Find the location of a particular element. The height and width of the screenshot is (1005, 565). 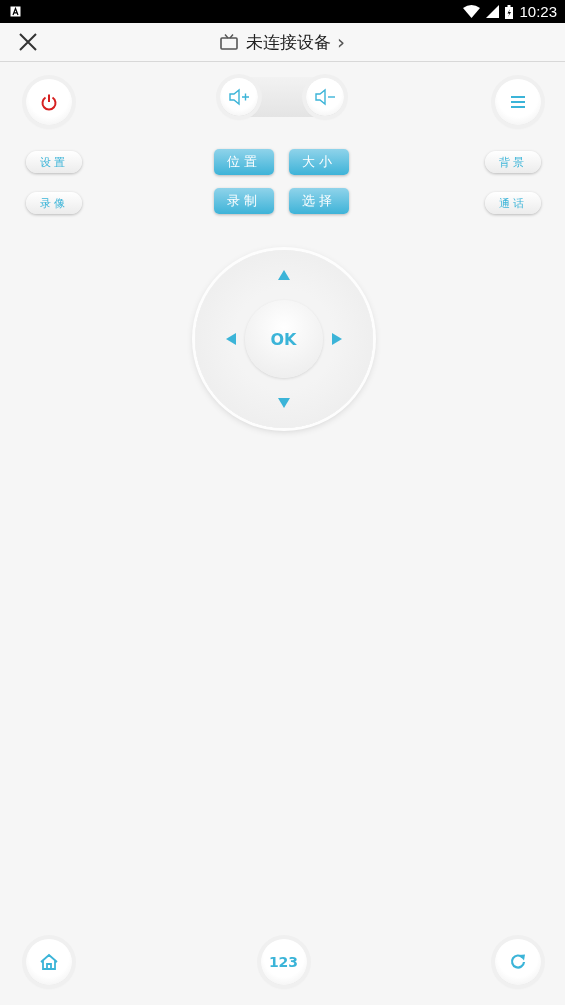

volume-down-button is located at coordinates (324, 97).